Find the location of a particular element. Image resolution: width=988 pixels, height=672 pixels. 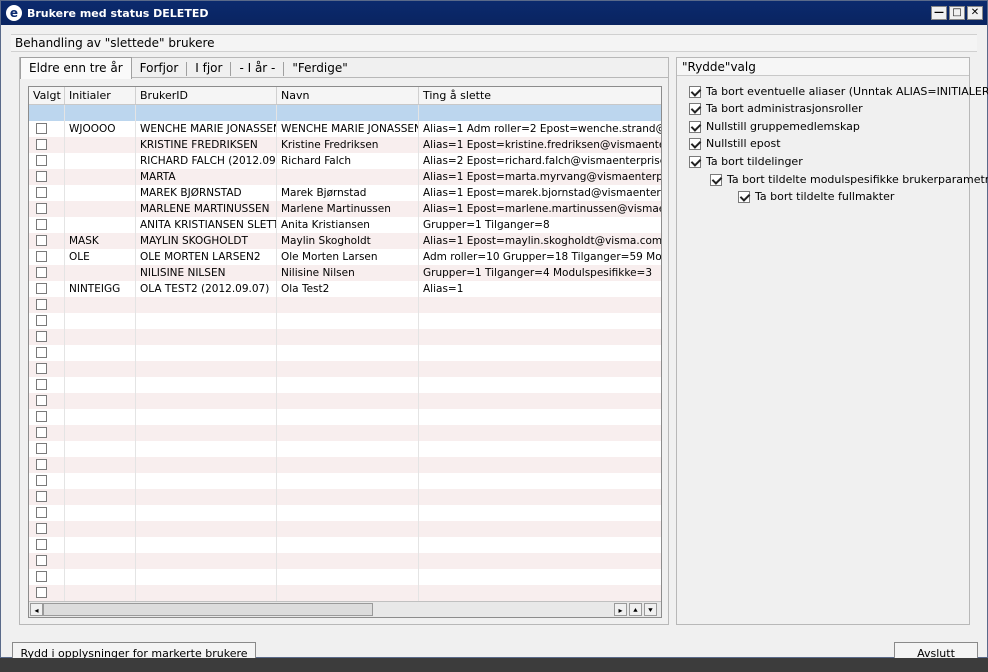

cell-brukerid is located at coordinates (206, 113).